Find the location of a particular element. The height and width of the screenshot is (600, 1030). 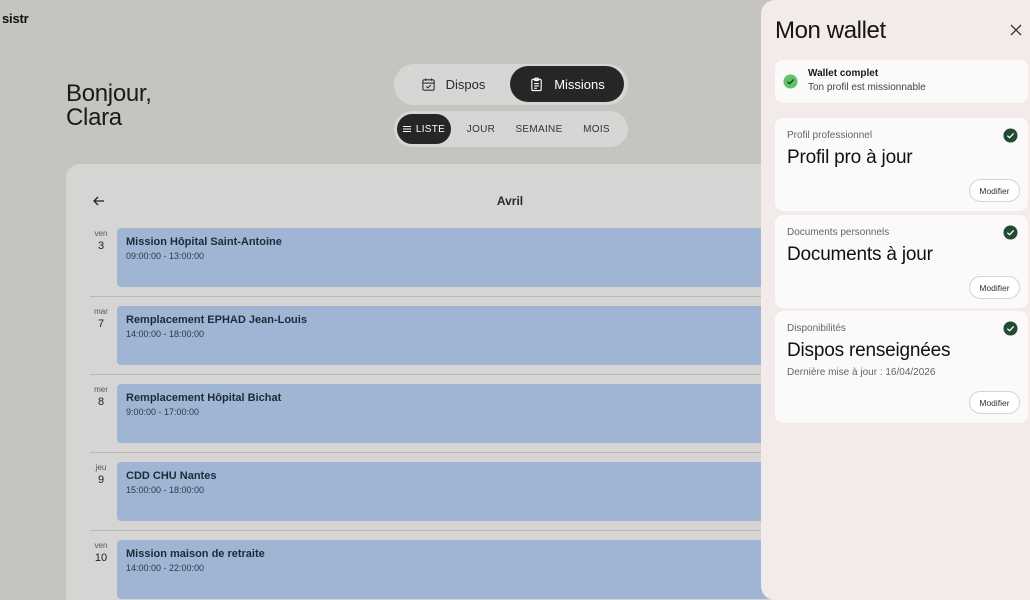

day-name: jeu is located at coordinates (101, 467).